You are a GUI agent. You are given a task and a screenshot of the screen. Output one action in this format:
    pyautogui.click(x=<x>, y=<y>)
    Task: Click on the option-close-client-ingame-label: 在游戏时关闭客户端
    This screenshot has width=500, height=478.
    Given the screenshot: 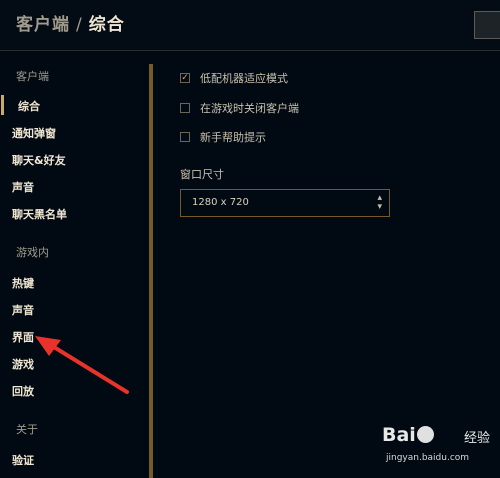 What is the action you would take?
    pyautogui.click(x=249, y=108)
    